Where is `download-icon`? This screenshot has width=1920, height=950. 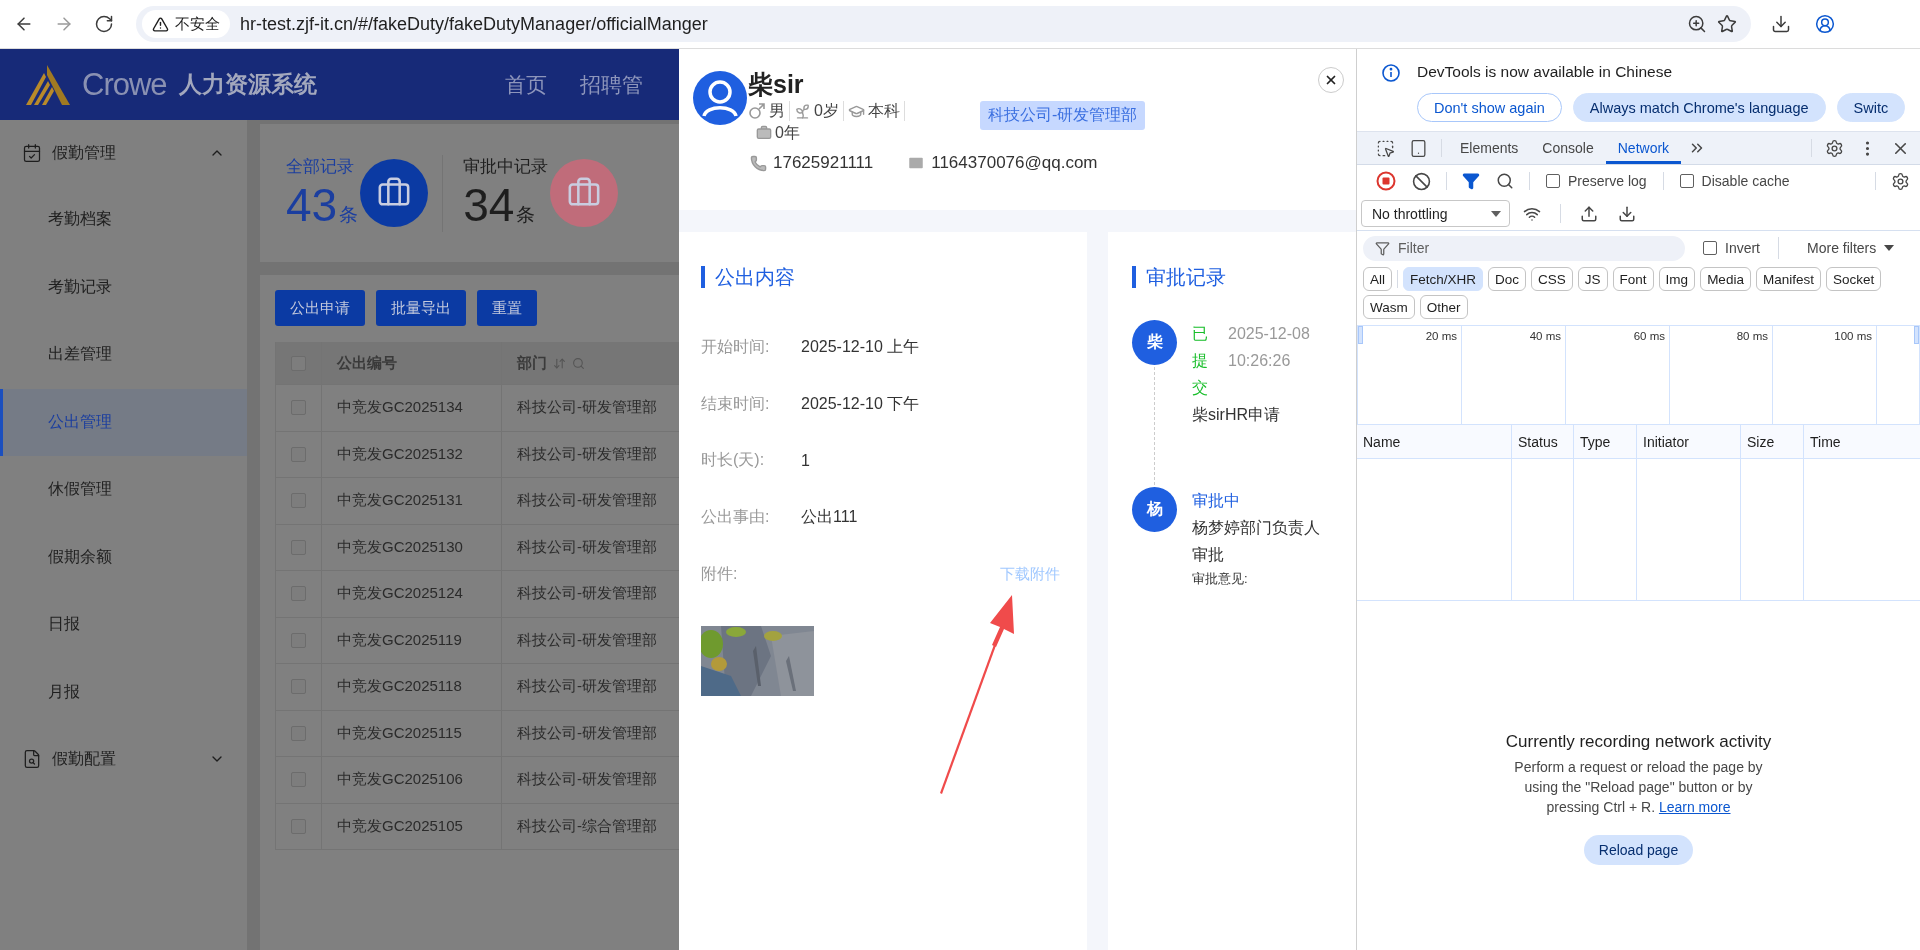 download-icon is located at coordinates (1781, 24).